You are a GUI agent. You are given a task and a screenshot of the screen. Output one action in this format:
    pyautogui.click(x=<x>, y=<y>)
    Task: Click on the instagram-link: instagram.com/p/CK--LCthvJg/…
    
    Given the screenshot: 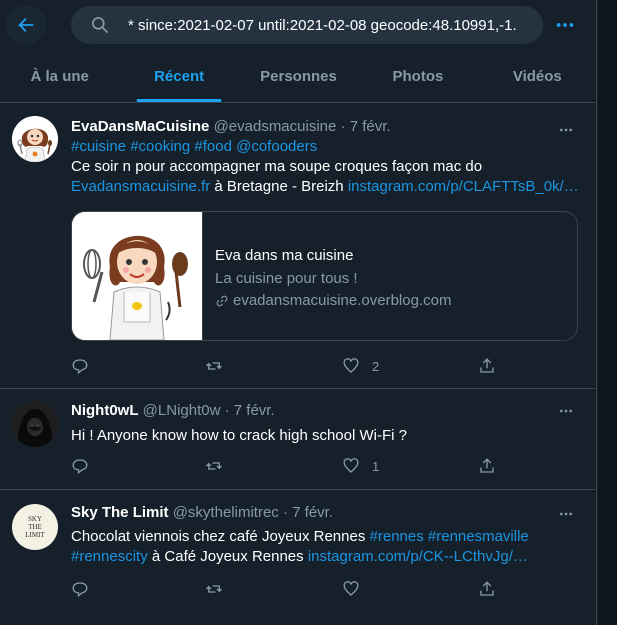 What is the action you would take?
    pyautogui.click(x=418, y=556)
    